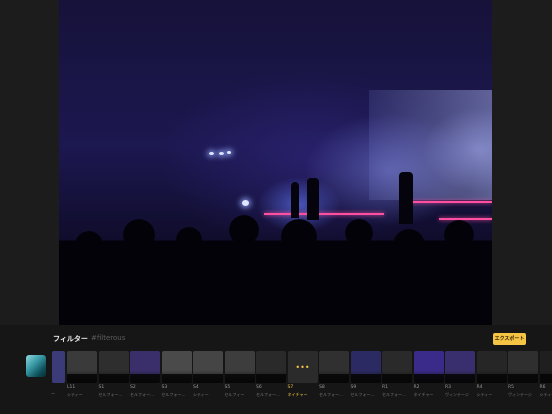  Describe the element at coordinates (302, 367) in the screenshot. I see `more-dots-icon: •••` at that location.